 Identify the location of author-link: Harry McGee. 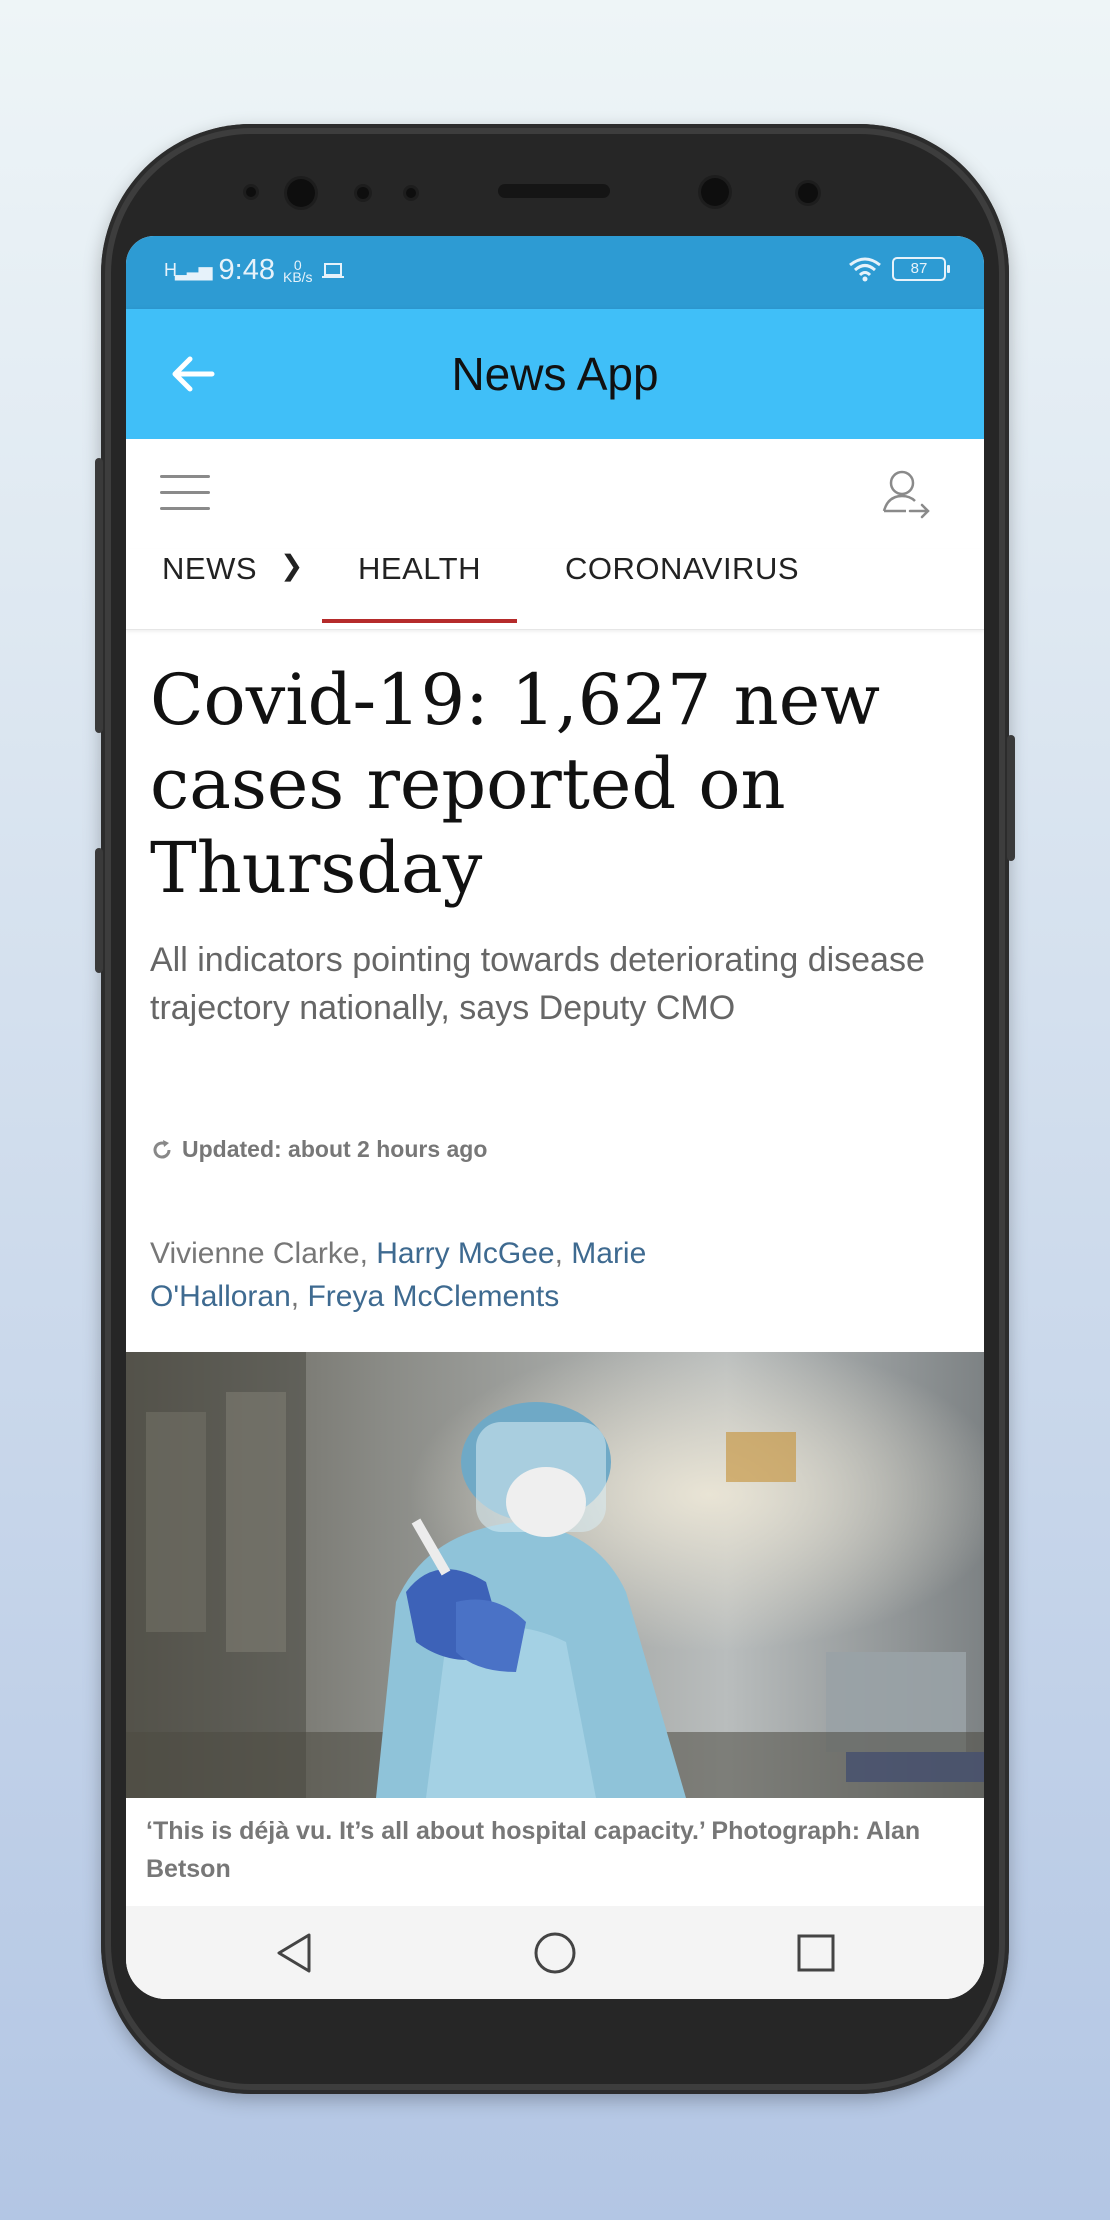
(465, 1253).